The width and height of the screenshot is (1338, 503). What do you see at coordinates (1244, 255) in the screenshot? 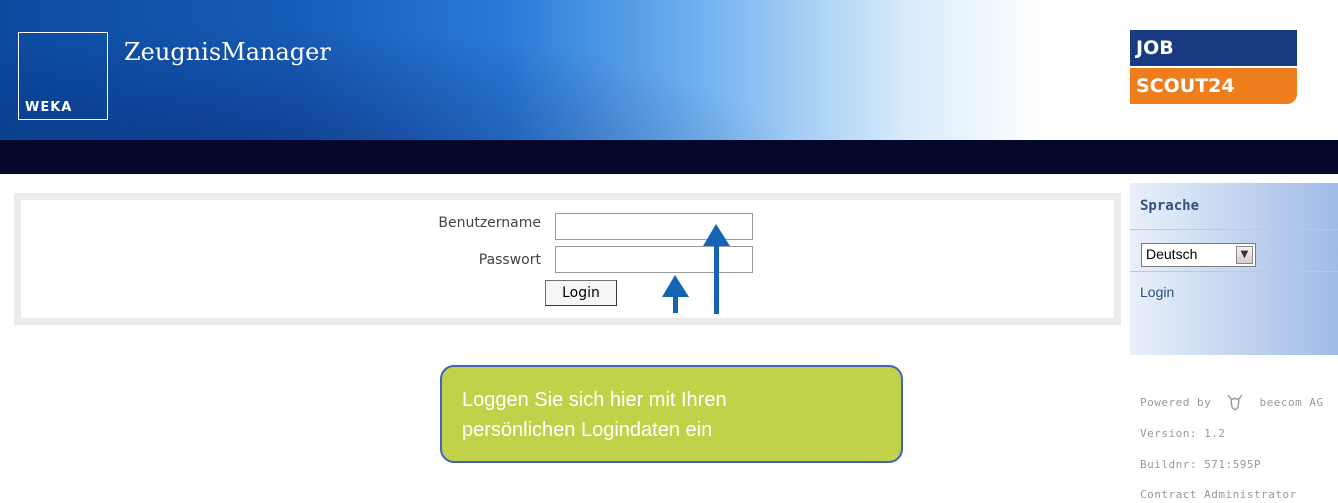
I see `chevron-down-icon: ▼` at bounding box center [1244, 255].